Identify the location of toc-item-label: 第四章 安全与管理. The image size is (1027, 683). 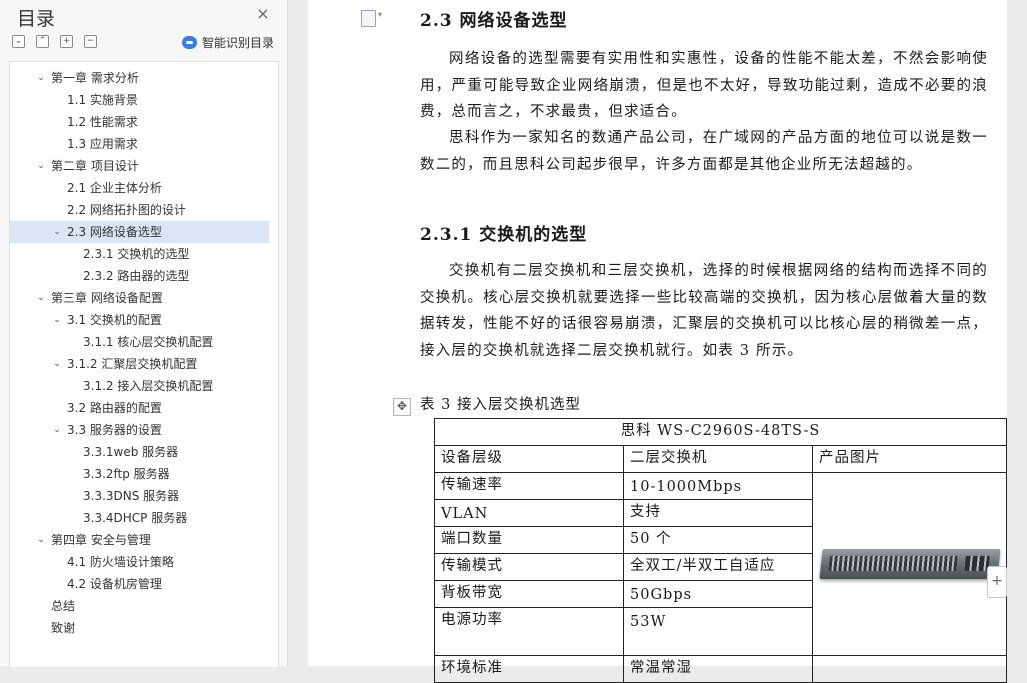
(101, 540).